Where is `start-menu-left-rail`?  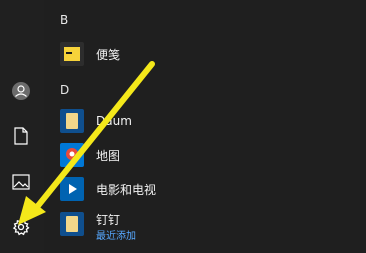
start-menu-left-rail is located at coordinates (22, 126).